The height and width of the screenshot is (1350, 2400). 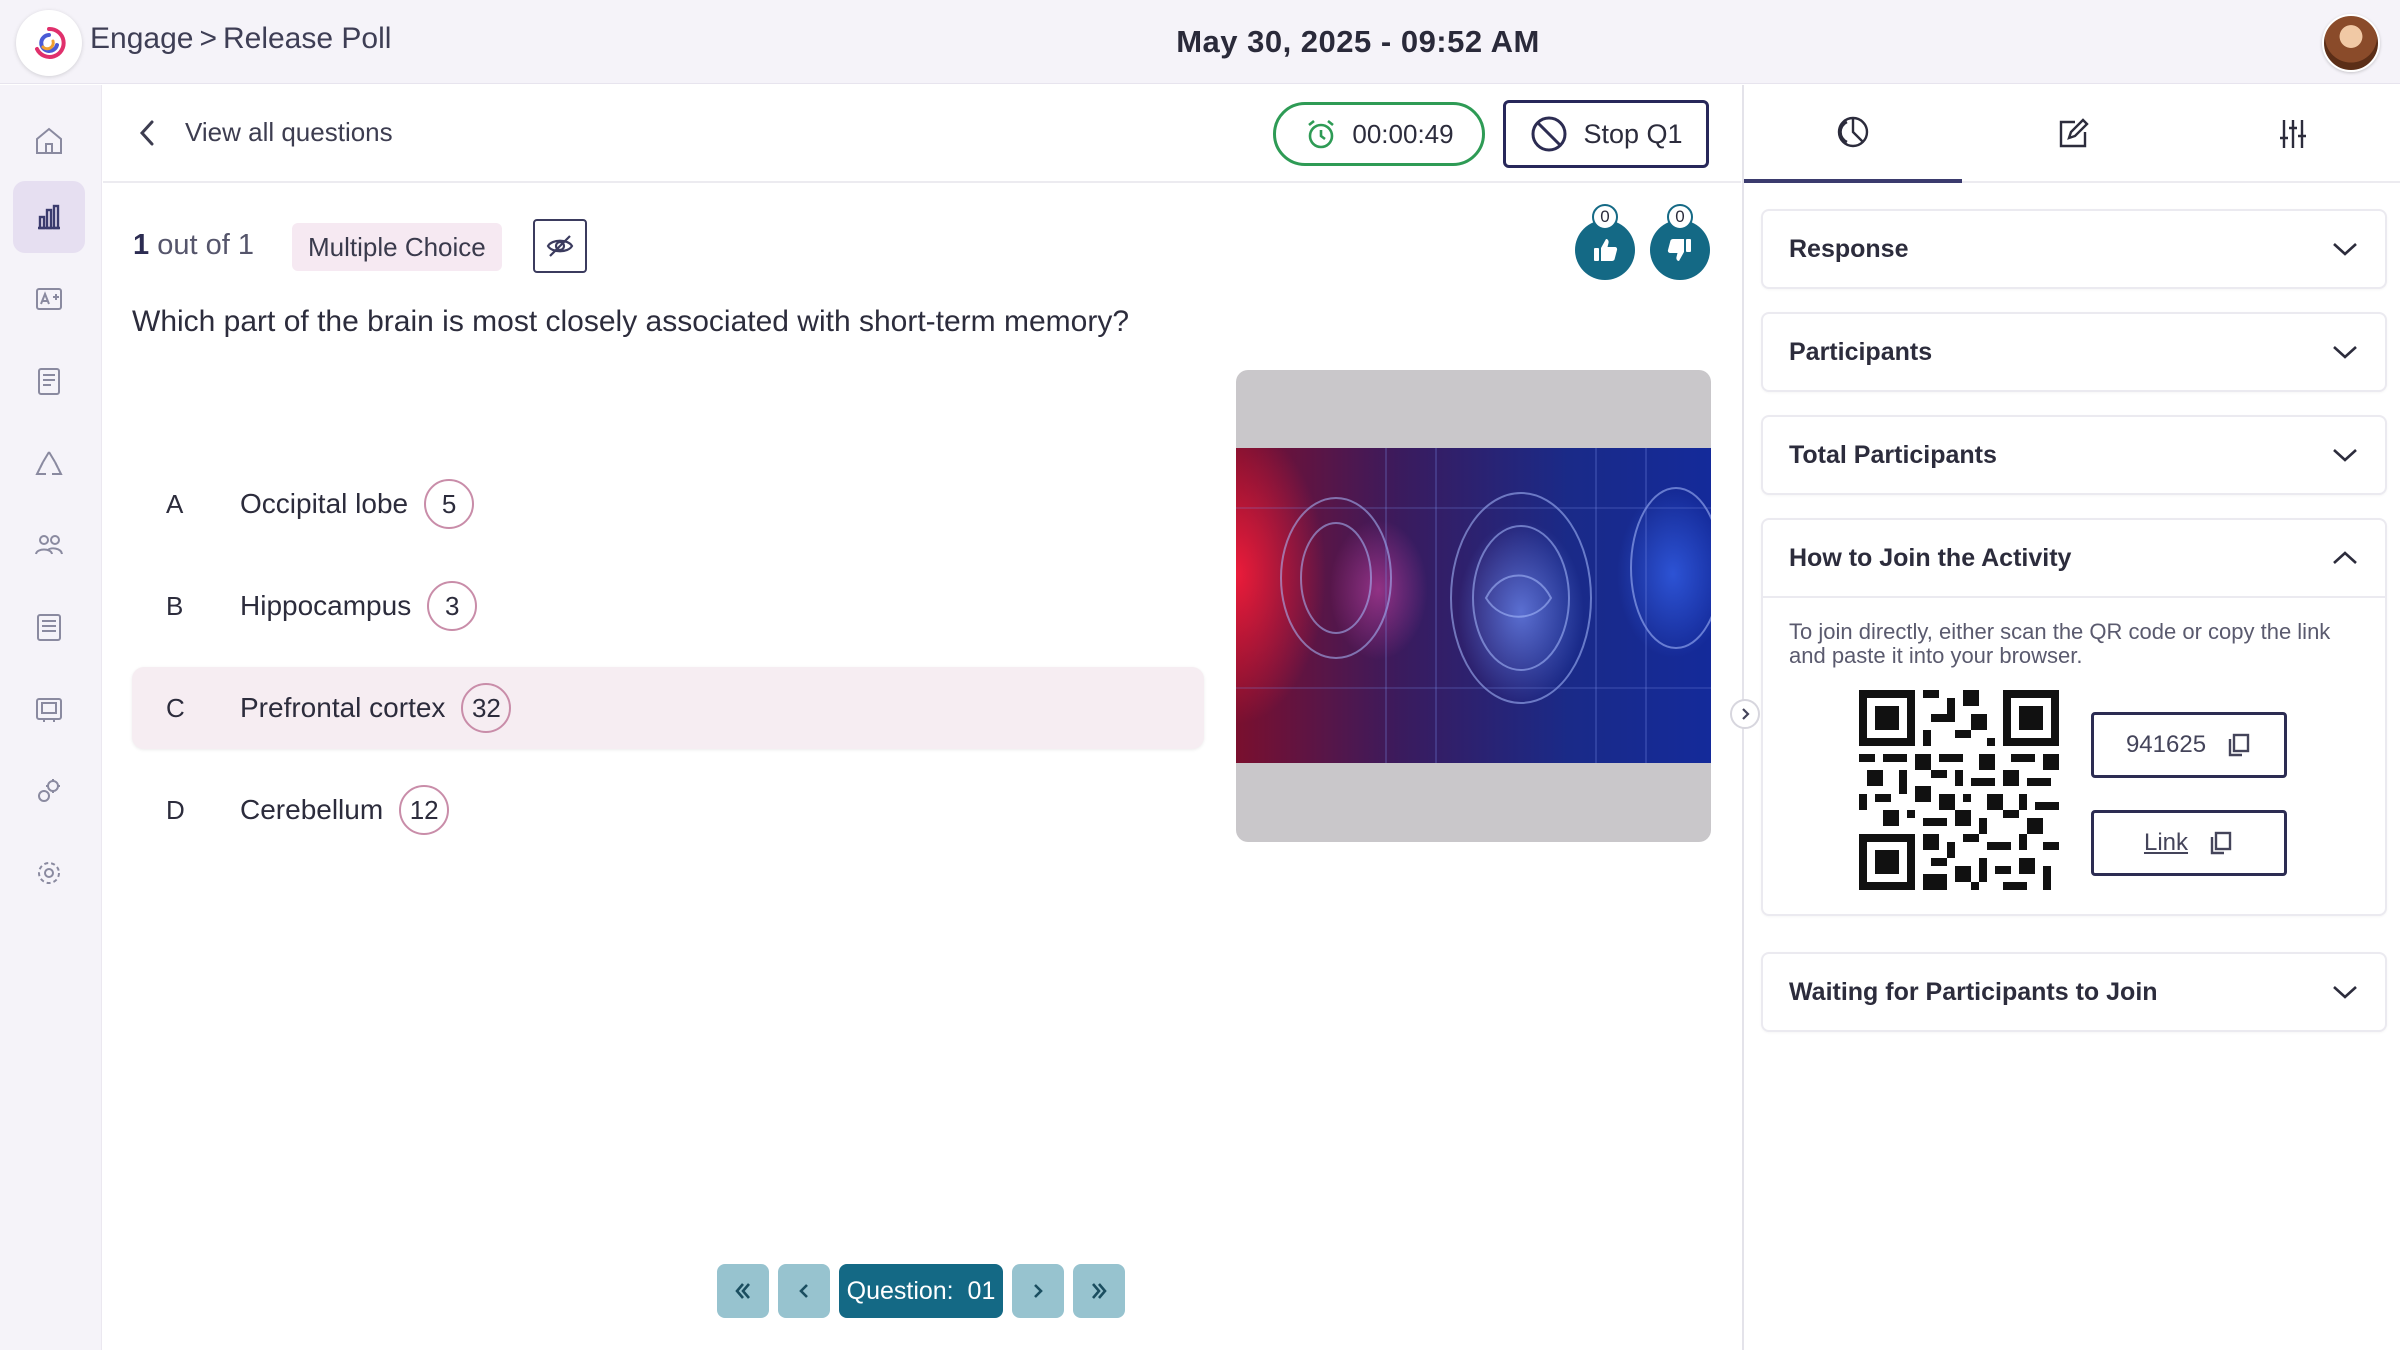 What do you see at coordinates (2189, 843) in the screenshot?
I see `join-link-copy-button: Link` at bounding box center [2189, 843].